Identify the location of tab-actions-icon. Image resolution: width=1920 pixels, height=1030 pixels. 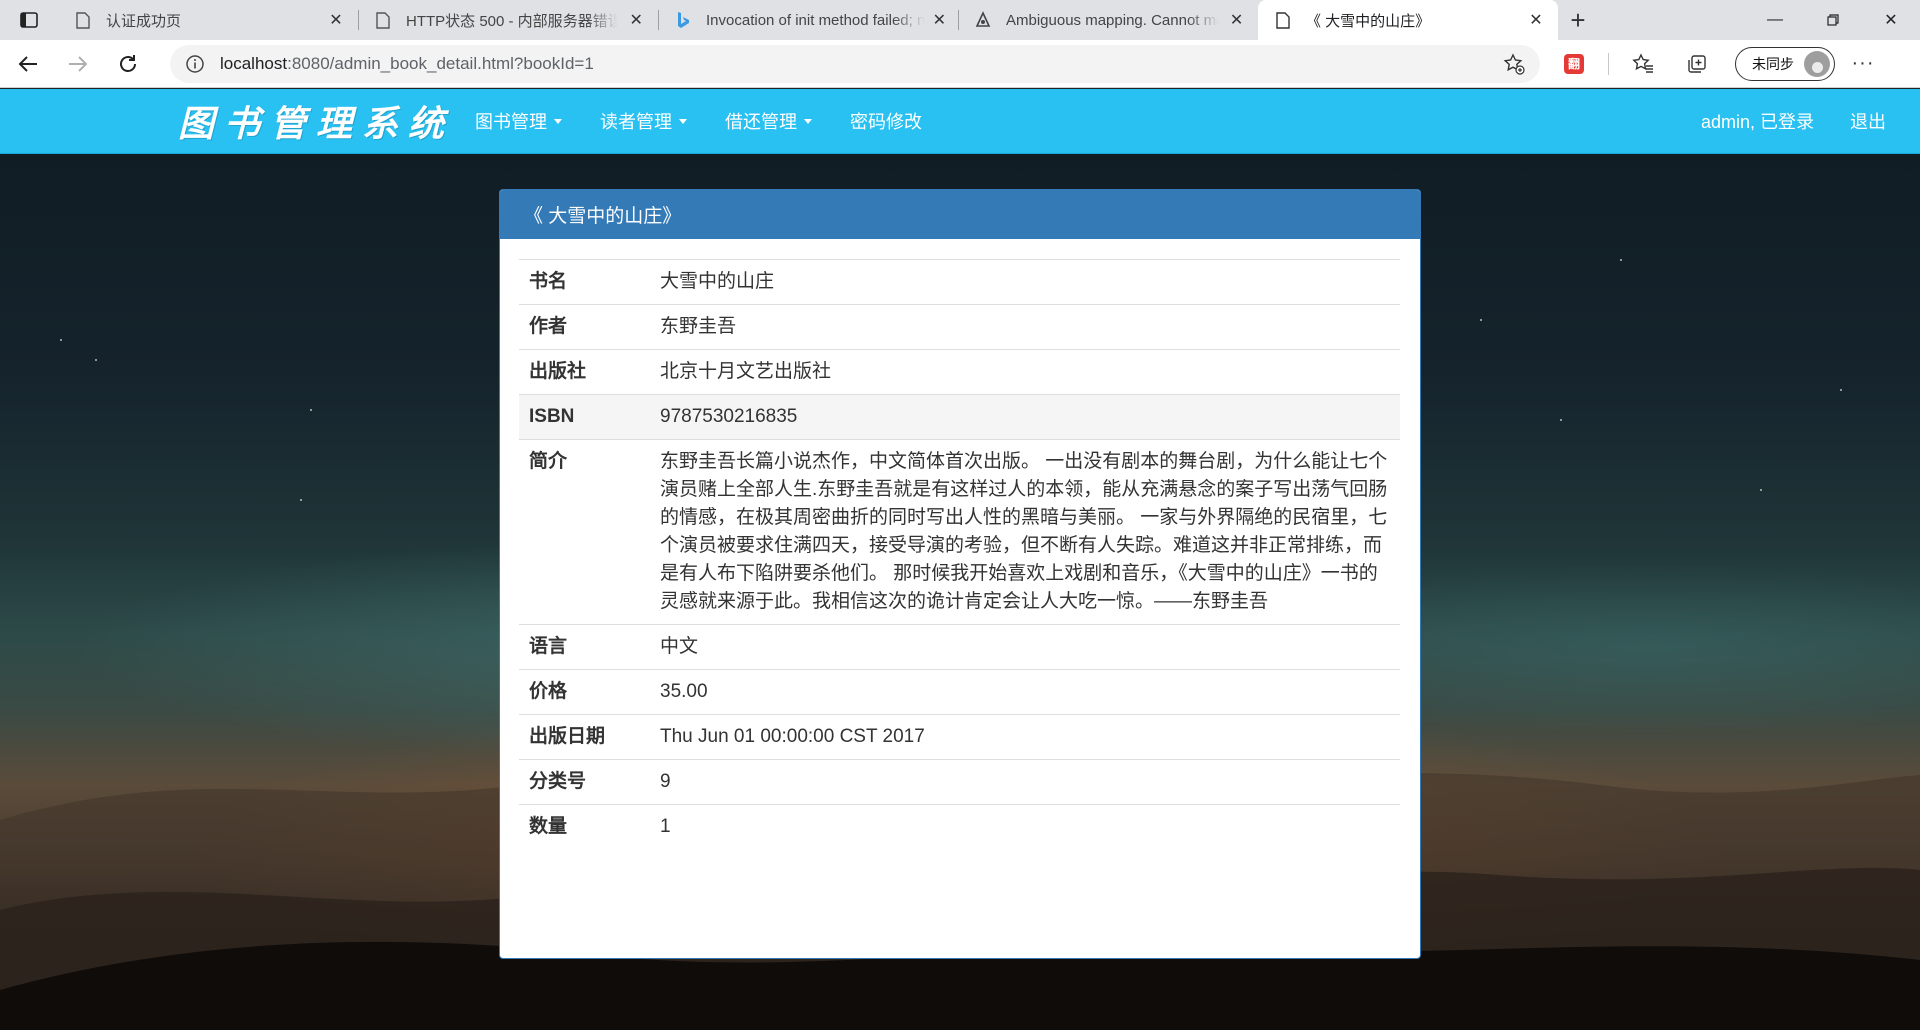
(29, 20).